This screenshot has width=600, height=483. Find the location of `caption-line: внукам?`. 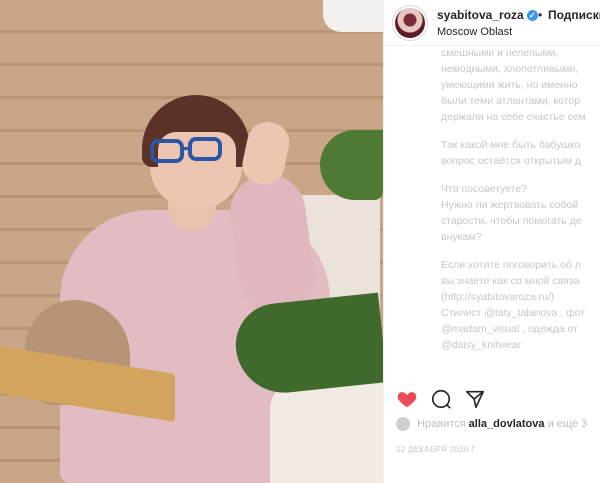

caption-line: внукам? is located at coordinates (461, 237).